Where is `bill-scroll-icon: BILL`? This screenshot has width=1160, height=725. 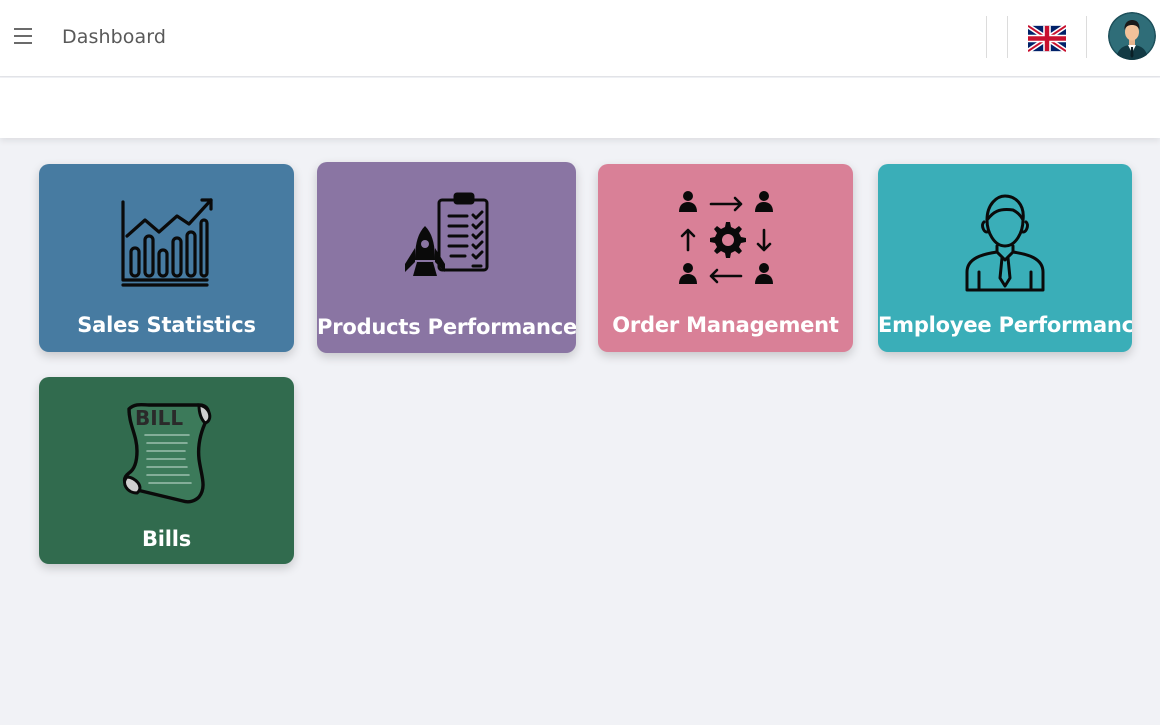 bill-scroll-icon: BILL is located at coordinates (167, 450).